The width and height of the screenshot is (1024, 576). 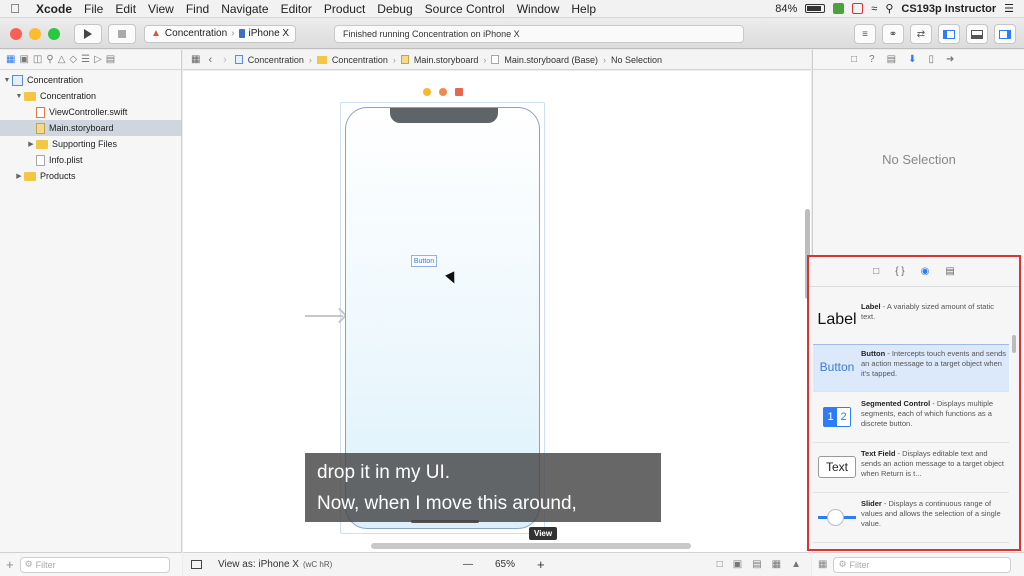 I want to click on menu-help: Help, so click(x=583, y=9).